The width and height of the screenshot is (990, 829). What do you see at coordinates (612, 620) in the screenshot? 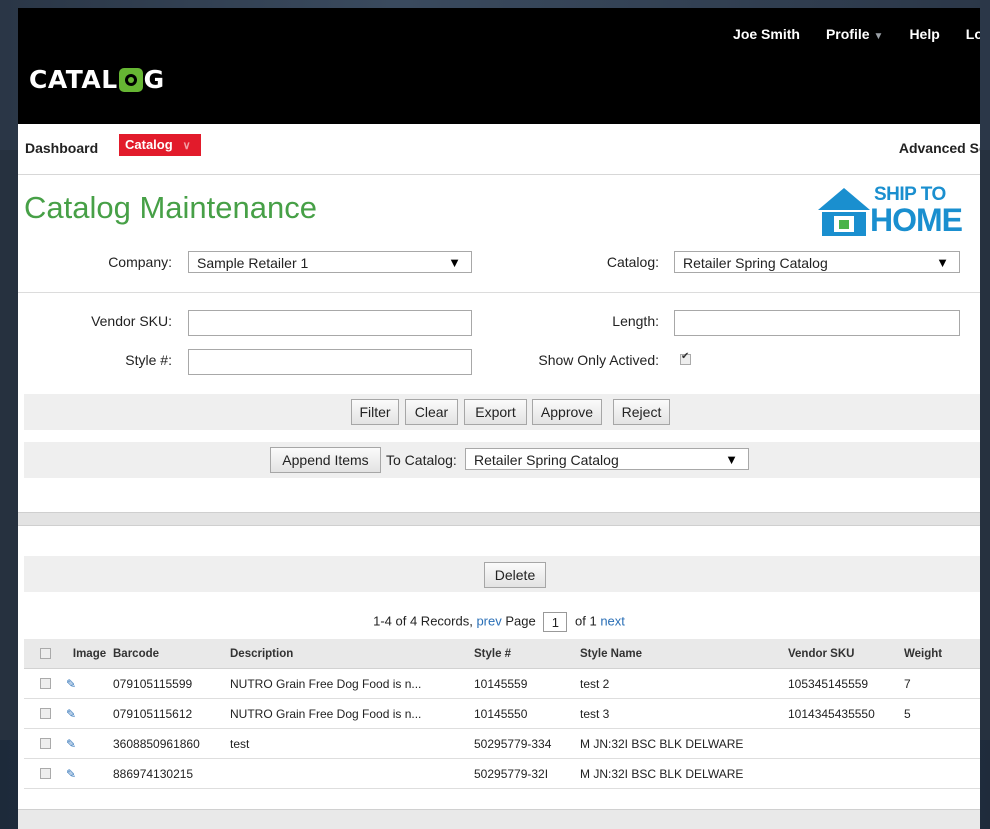
I see `next-link: next` at bounding box center [612, 620].